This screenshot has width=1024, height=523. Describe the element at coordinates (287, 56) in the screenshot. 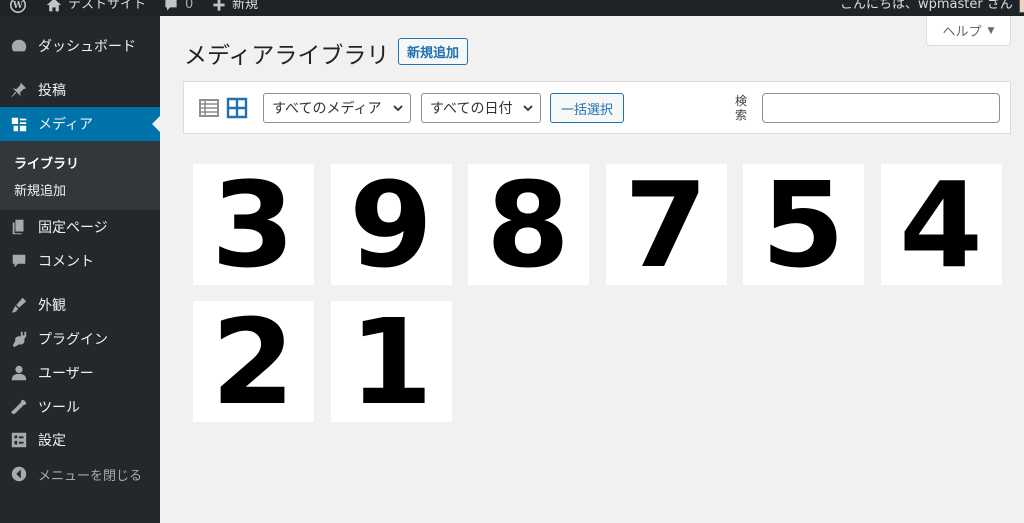

I see `page-title: メディアライブラリ` at that location.